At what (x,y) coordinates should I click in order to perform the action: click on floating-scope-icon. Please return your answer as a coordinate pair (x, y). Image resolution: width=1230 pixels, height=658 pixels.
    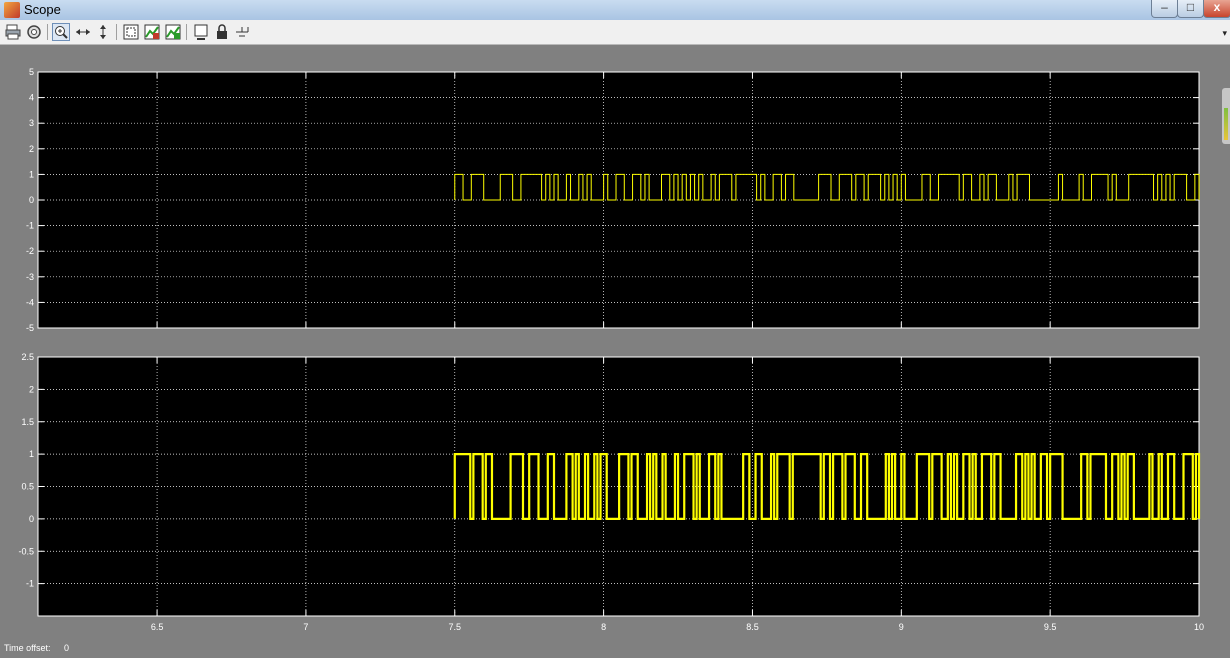
    Looking at the image, I should click on (201, 32).